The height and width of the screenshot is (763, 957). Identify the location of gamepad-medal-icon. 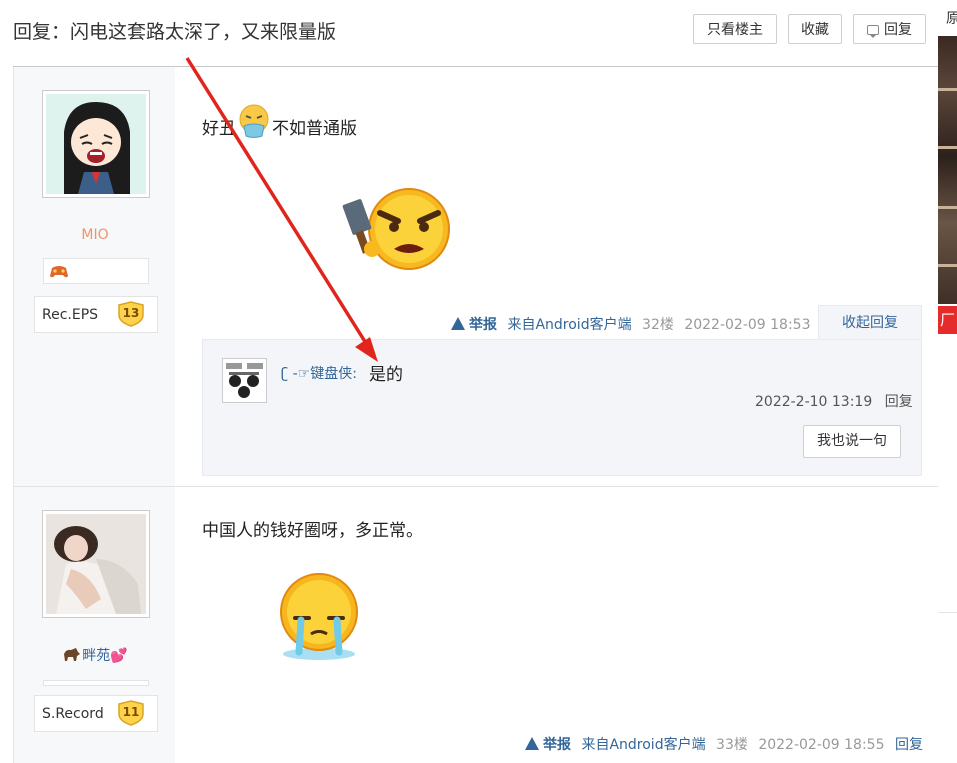
(59, 271).